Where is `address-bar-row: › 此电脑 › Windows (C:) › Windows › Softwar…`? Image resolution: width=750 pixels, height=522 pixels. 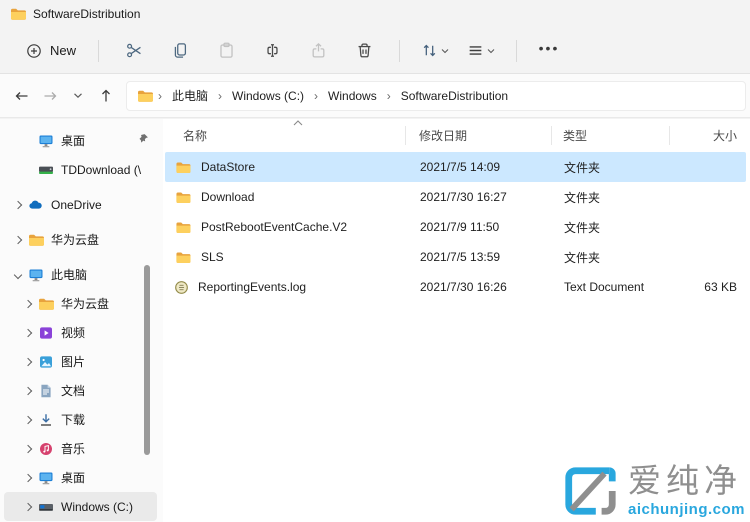 address-bar-row: › 此电脑 › Windows (C:) › Windows › Softwar… is located at coordinates (375, 96).